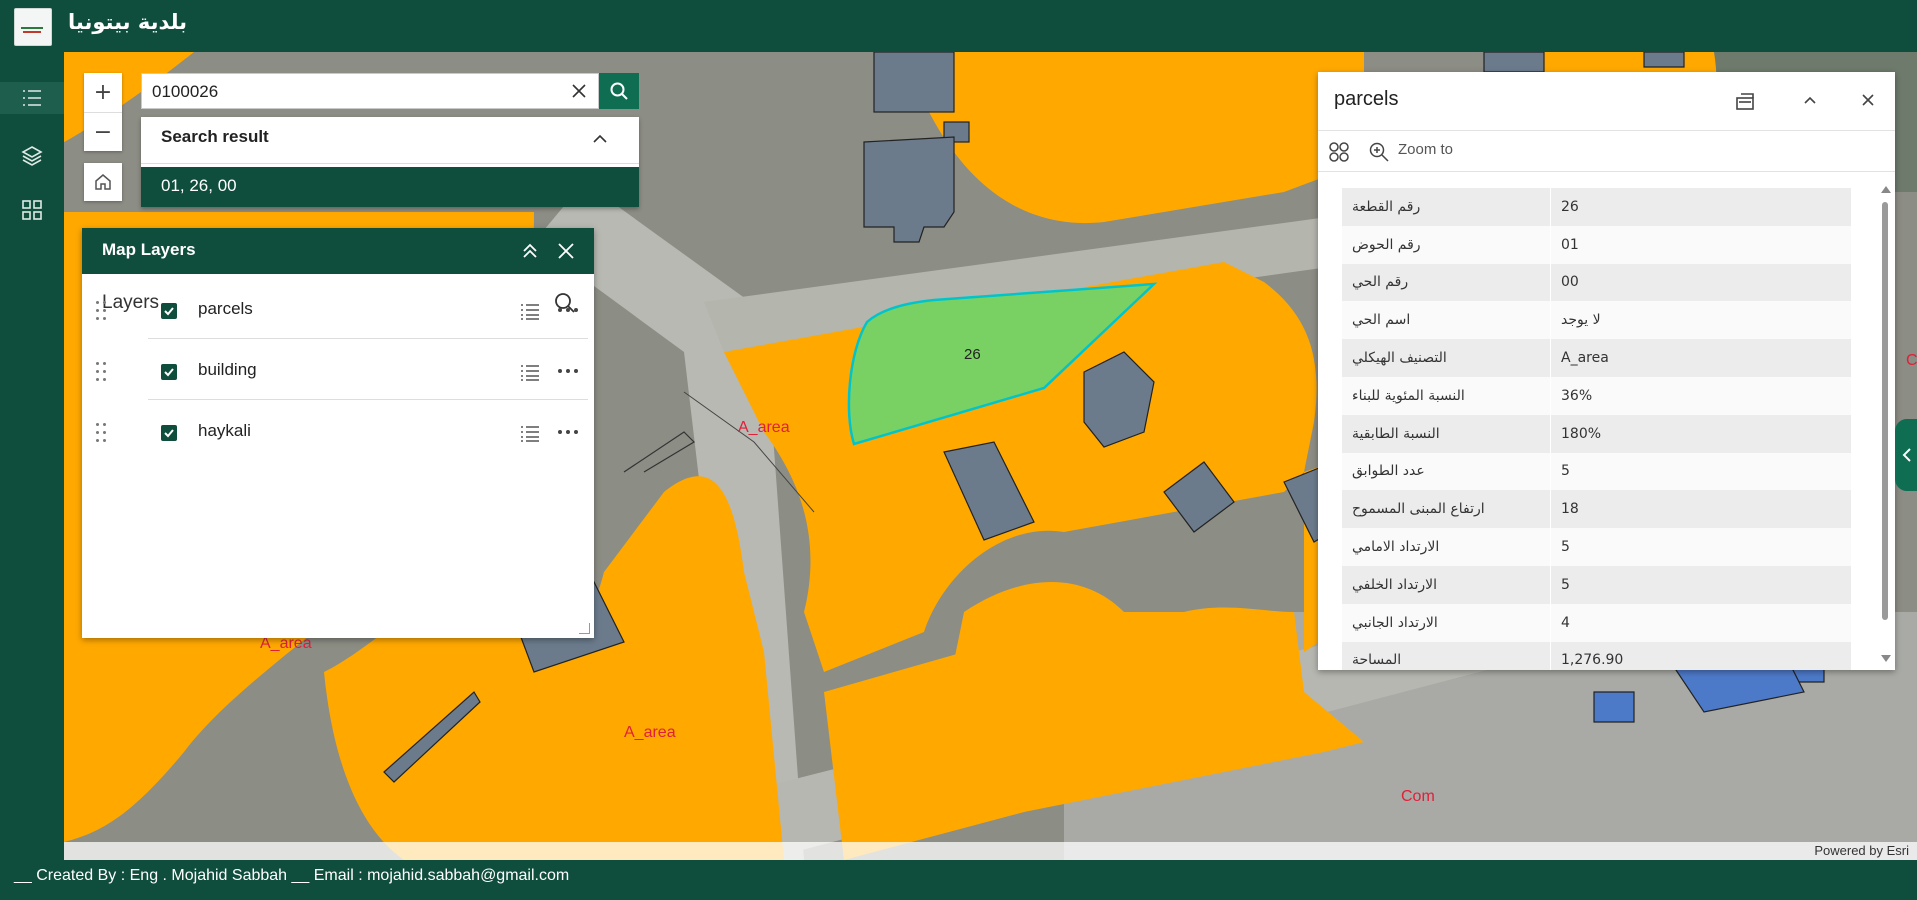 The width and height of the screenshot is (1917, 900). What do you see at coordinates (215, 136) in the screenshot?
I see `search-result-title: Search result` at bounding box center [215, 136].